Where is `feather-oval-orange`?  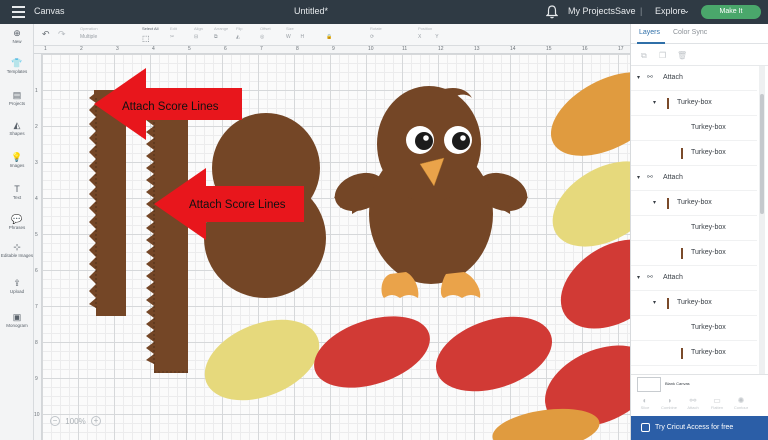 feather-oval-orange is located at coordinates (583, 114).